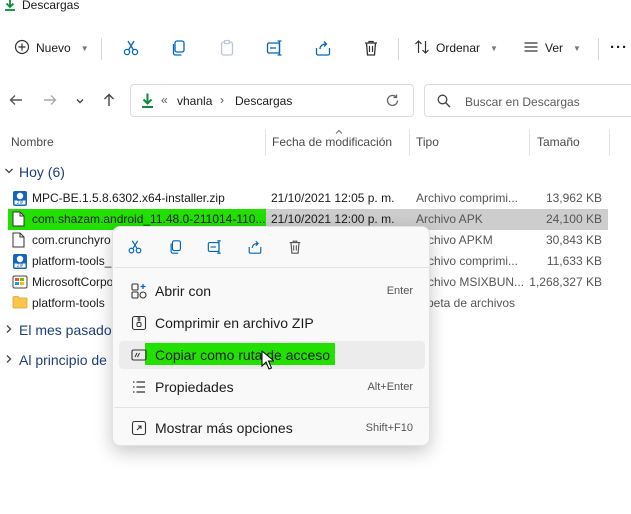  I want to click on file-type: Archivo APK, so click(449, 219).